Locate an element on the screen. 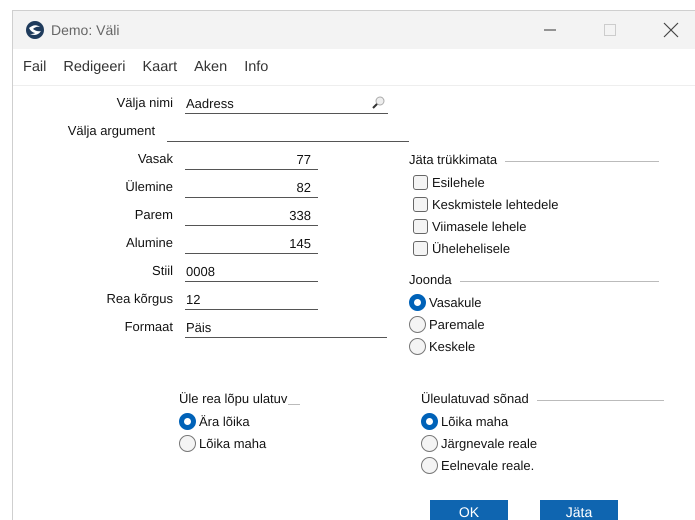  ok-button: OK is located at coordinates (469, 510).